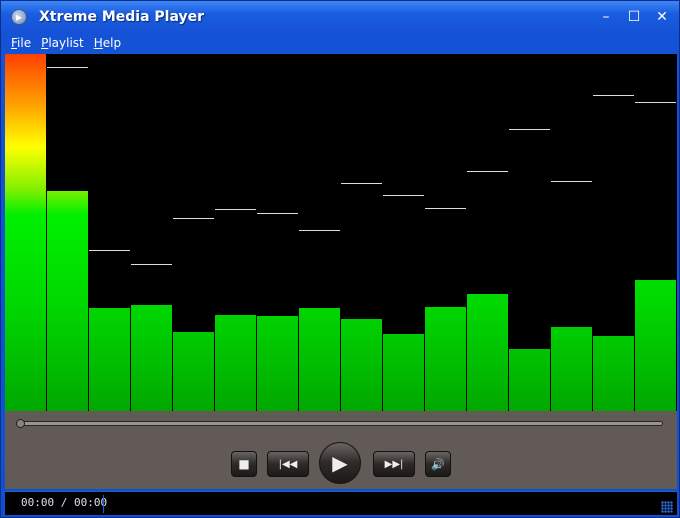  I want to click on next-icon: ▶▶|, so click(394, 464).